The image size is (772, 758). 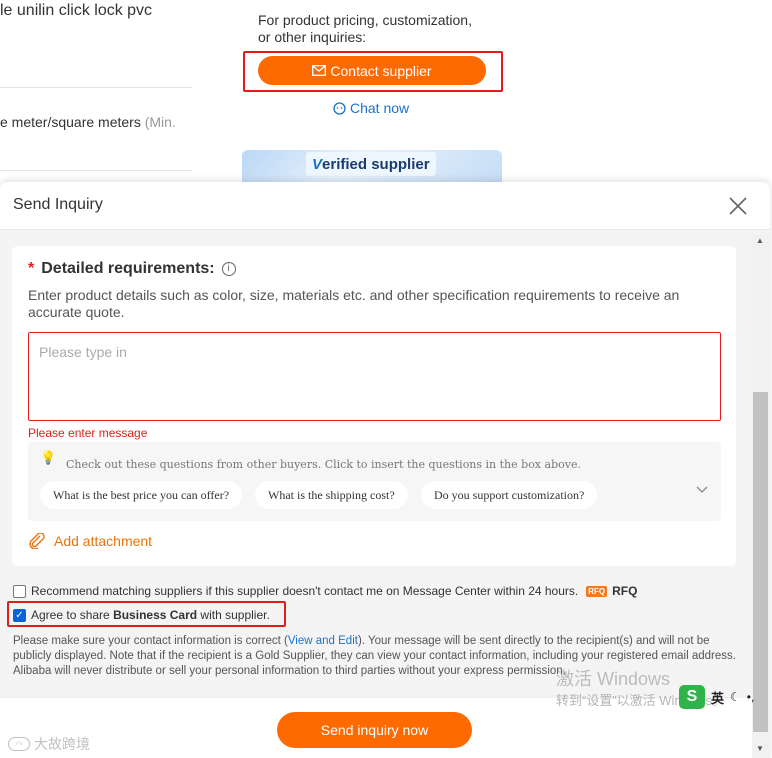 I want to click on brand-watermark: ◠ 大故跨境, so click(x=49, y=744).